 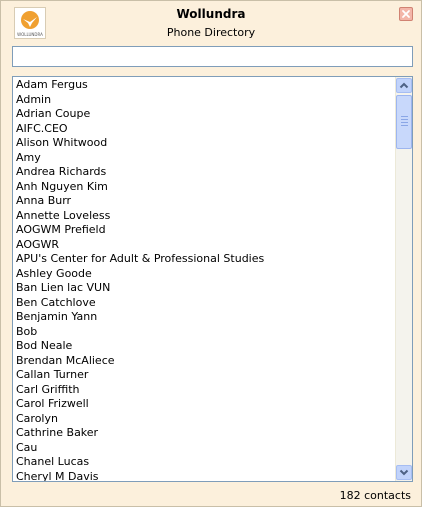 I want to click on contact-list-item: Amy, so click(x=204, y=158).